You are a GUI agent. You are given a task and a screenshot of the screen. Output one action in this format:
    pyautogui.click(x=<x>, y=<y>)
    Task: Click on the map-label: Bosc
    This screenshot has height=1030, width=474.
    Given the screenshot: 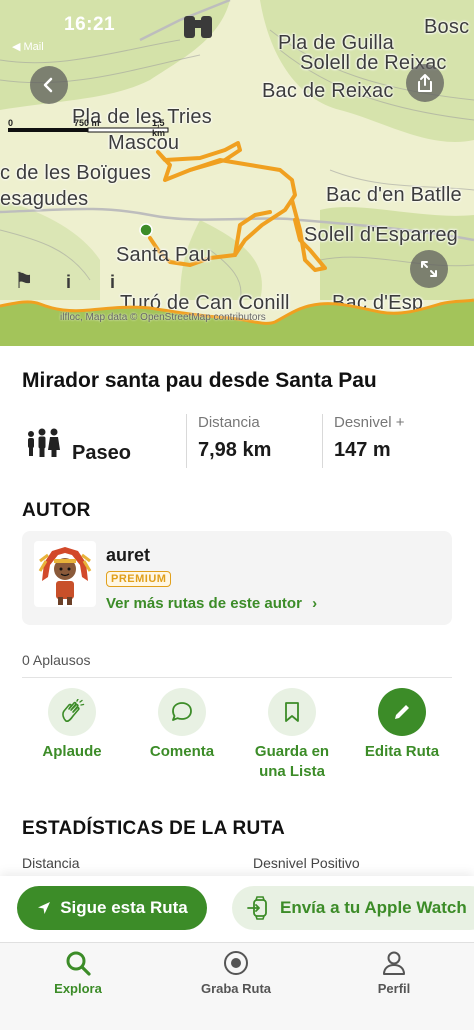 What is the action you would take?
    pyautogui.click(x=447, y=27)
    